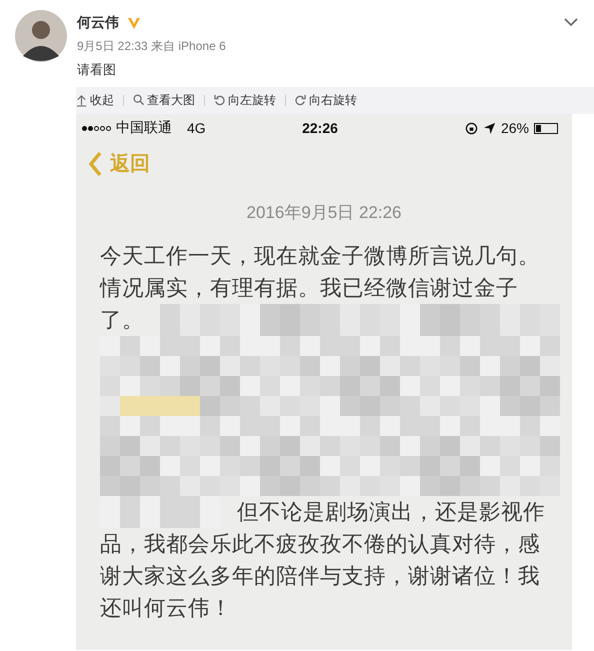 The image size is (594, 651). What do you see at coordinates (391, 512) in the screenshot?
I see `note-line: 但不论是剧场演出，还是影视作` at bounding box center [391, 512].